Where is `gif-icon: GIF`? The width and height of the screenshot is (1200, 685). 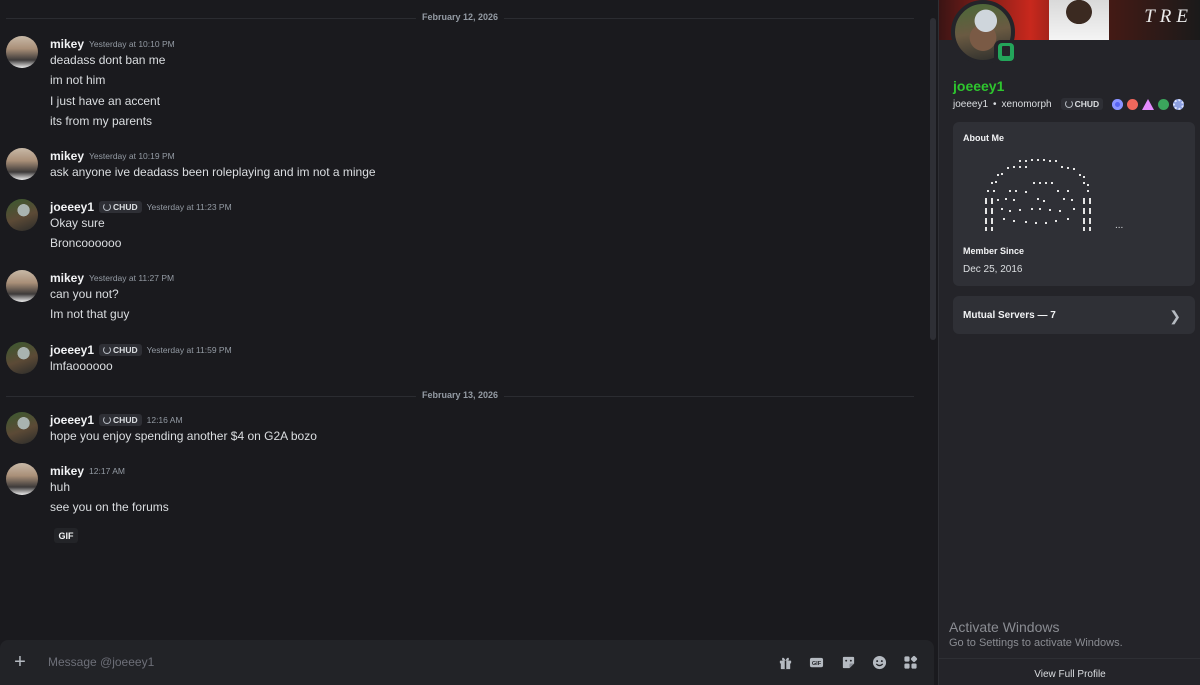 gif-icon: GIF is located at coordinates (816, 662).